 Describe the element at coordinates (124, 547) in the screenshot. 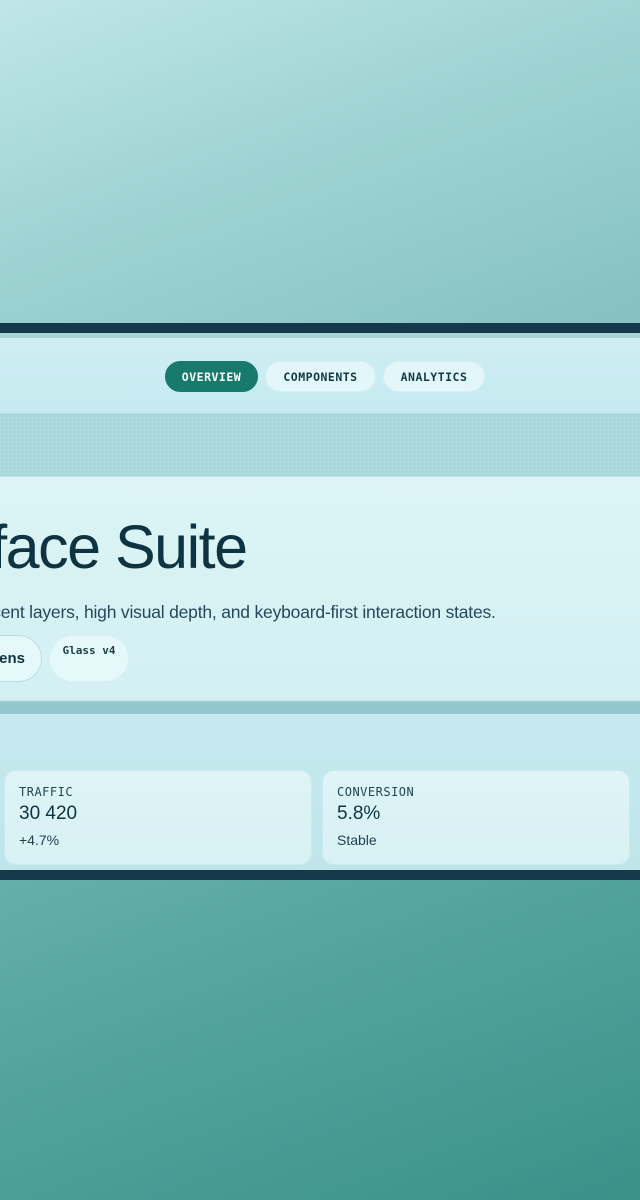

I see `page-title: erface Suite` at that location.